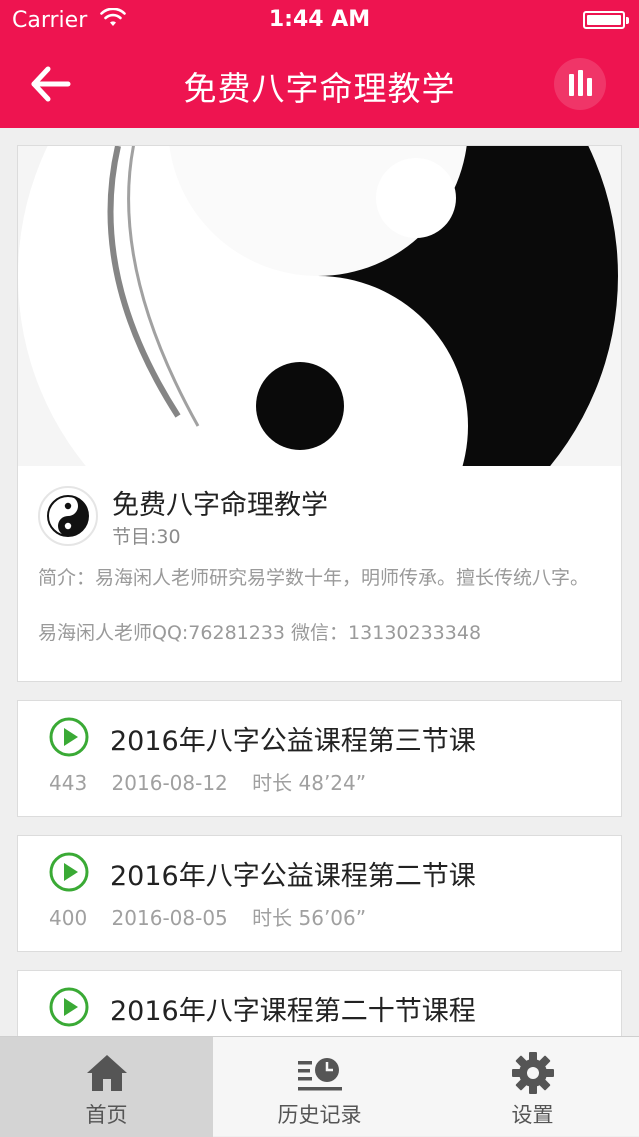 Image resolution: width=639 pixels, height=1137 pixels. I want to click on page-title: 免费八字命理教学, so click(319, 88).